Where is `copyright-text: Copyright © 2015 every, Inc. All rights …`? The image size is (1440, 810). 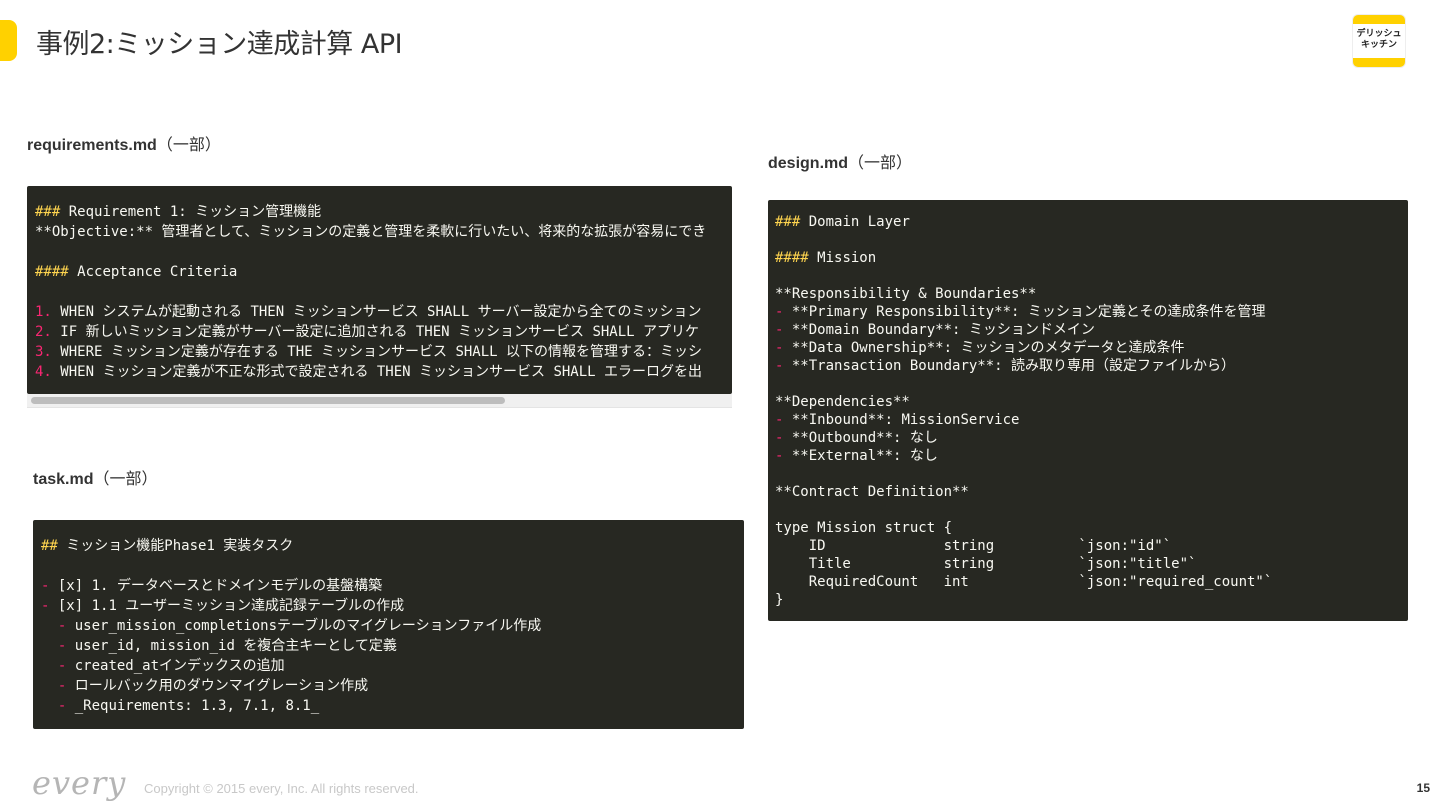
copyright-text: Copyright © 2015 every, Inc. All rights … is located at coordinates (281, 788).